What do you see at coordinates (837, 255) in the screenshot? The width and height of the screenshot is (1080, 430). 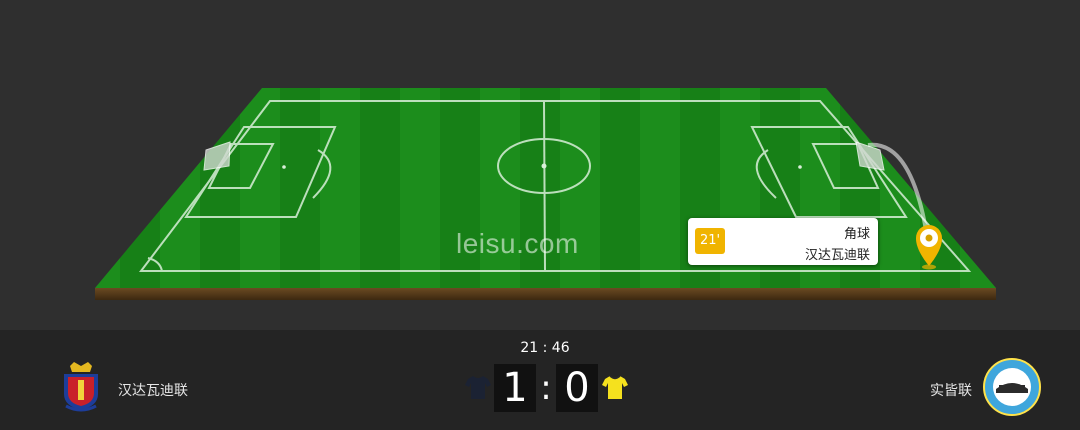 I see `event-team: 汉达瓦迪联` at bounding box center [837, 255].